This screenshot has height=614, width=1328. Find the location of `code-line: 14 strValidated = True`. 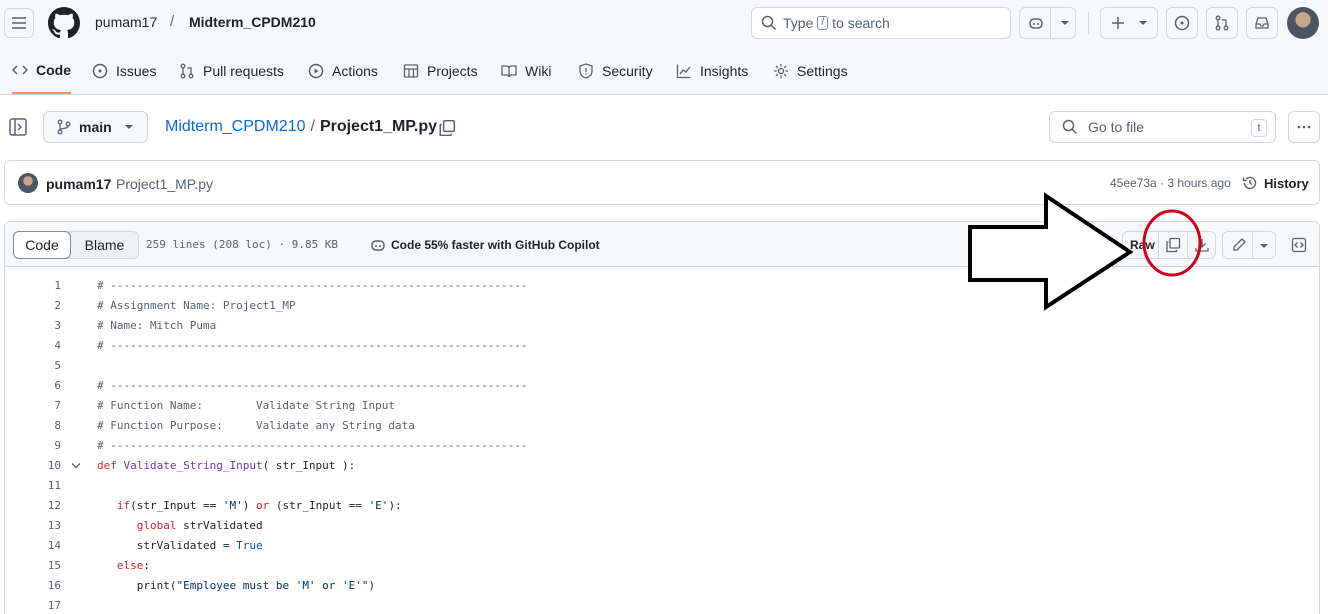

code-line: 14 strValidated = True is located at coordinates (662, 546).